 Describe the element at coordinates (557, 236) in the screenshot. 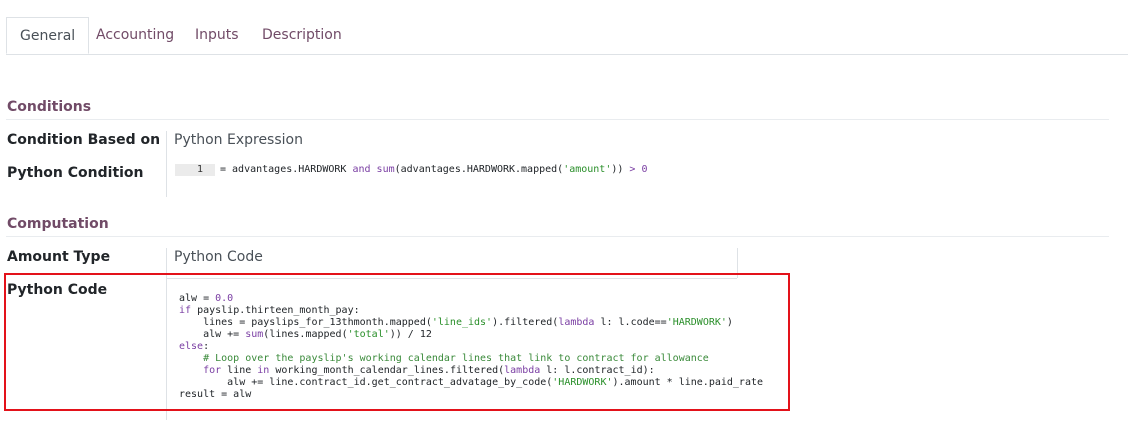

I see `computation-divider` at that location.